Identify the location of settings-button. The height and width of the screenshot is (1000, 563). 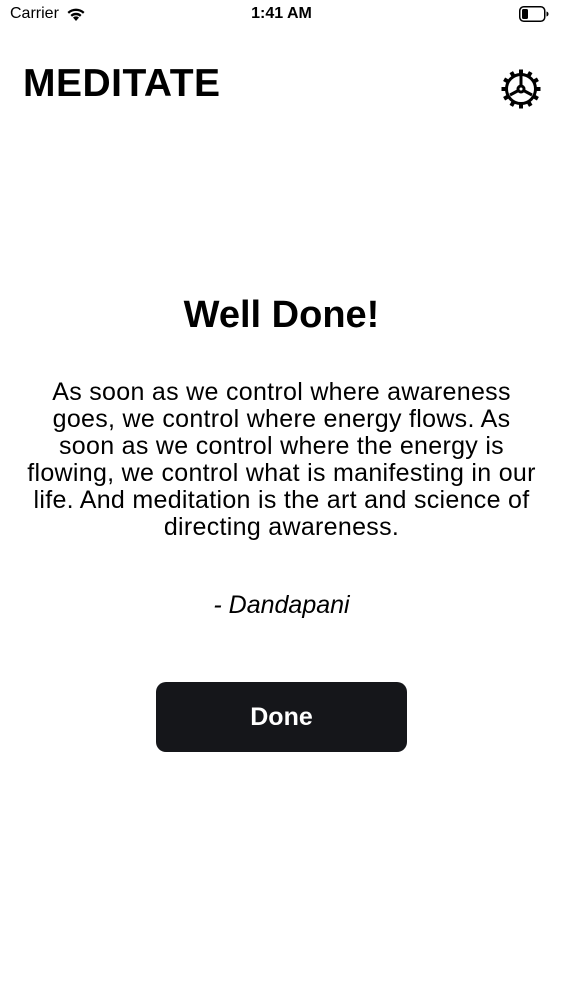
(521, 89).